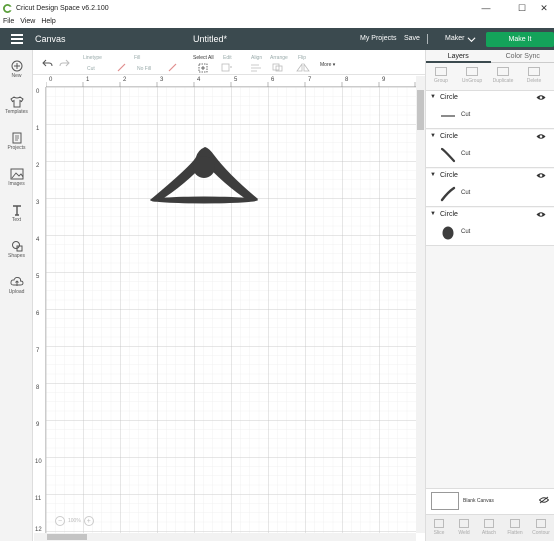 Image resolution: width=554 pixels, height=541 pixels. I want to click on slice-button: Slice, so click(439, 525).